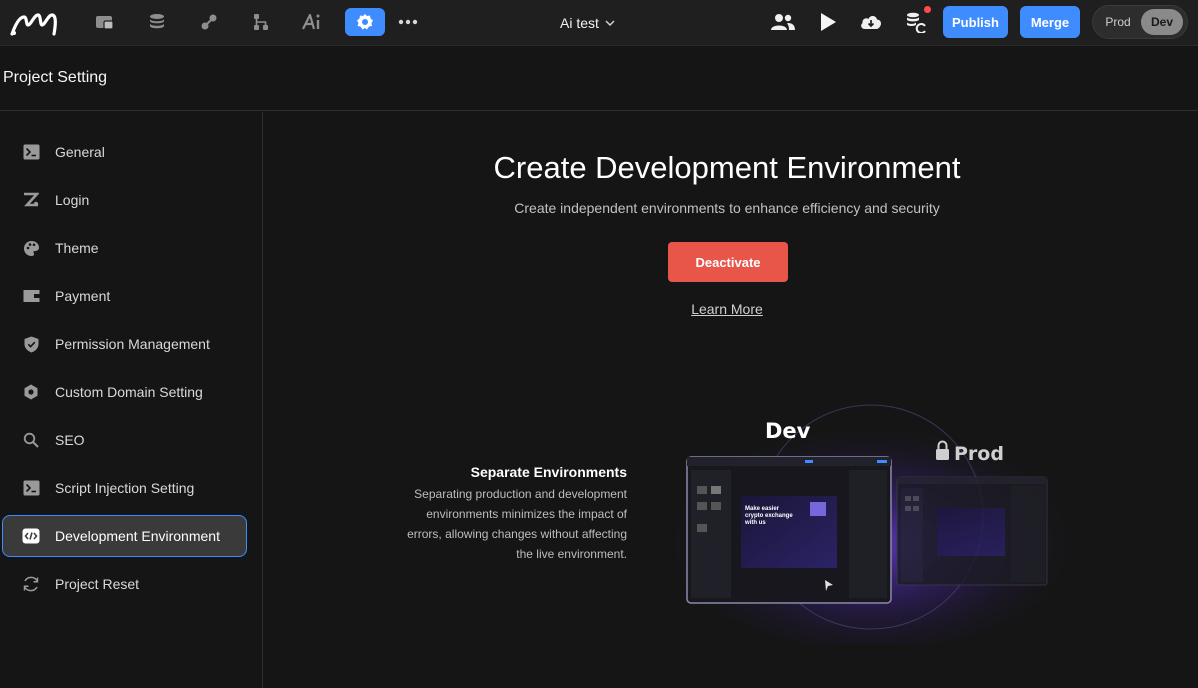  What do you see at coordinates (788, 431) in the screenshot?
I see `dev-label: Dev` at bounding box center [788, 431].